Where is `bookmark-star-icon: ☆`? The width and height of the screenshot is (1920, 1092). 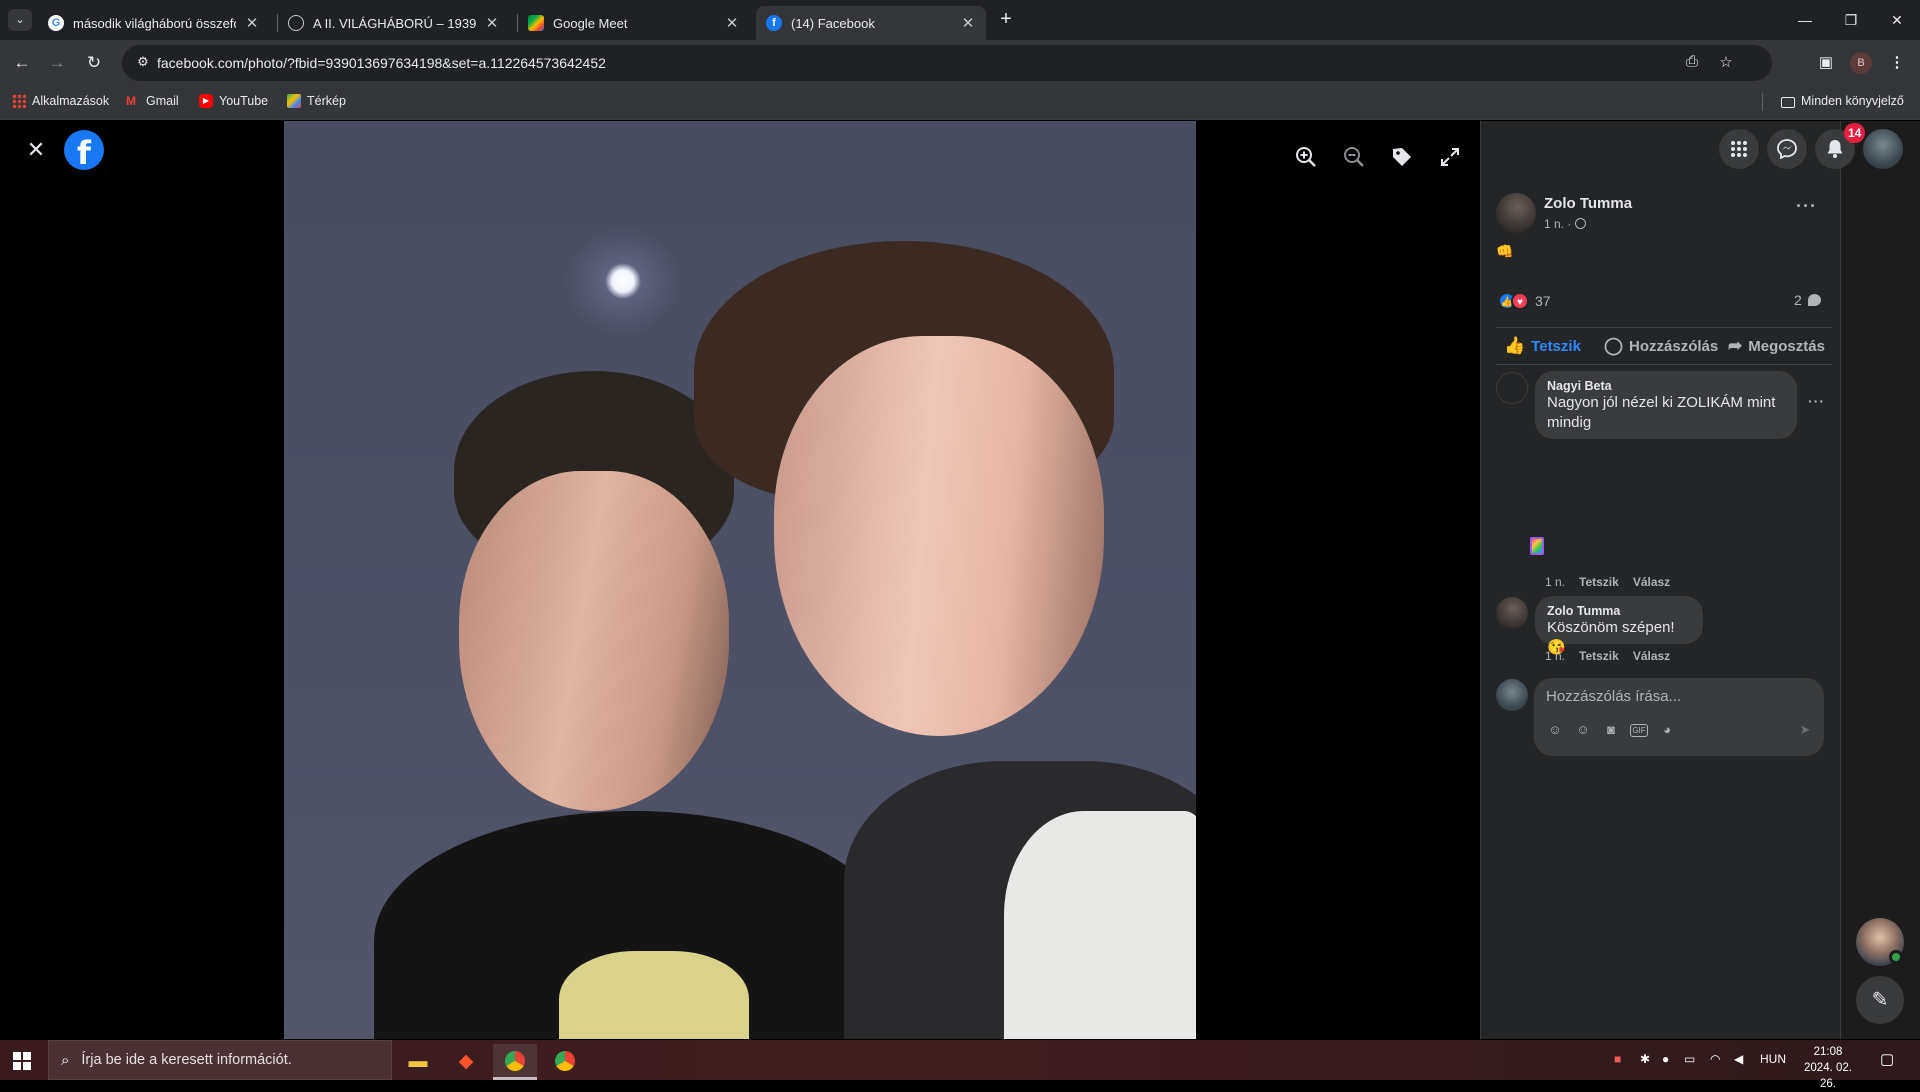 bookmark-star-icon: ☆ is located at coordinates (1726, 63).